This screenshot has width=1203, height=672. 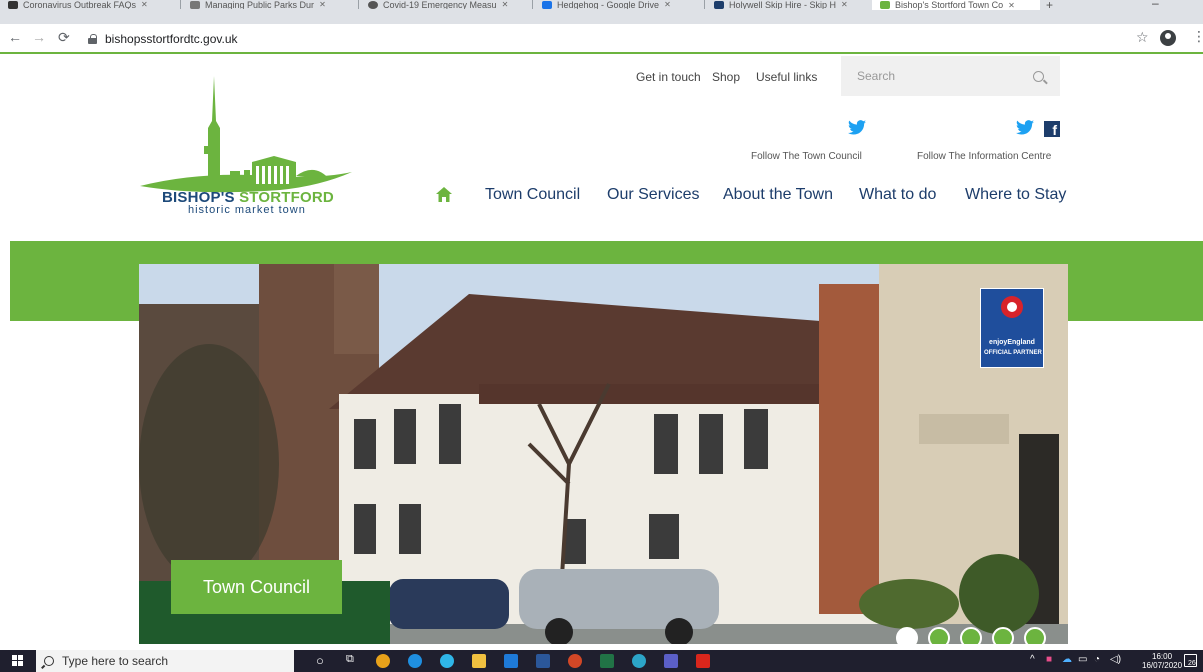 What do you see at coordinates (39, 37) in the screenshot?
I see `forward-arrow-icon: →` at bounding box center [39, 37].